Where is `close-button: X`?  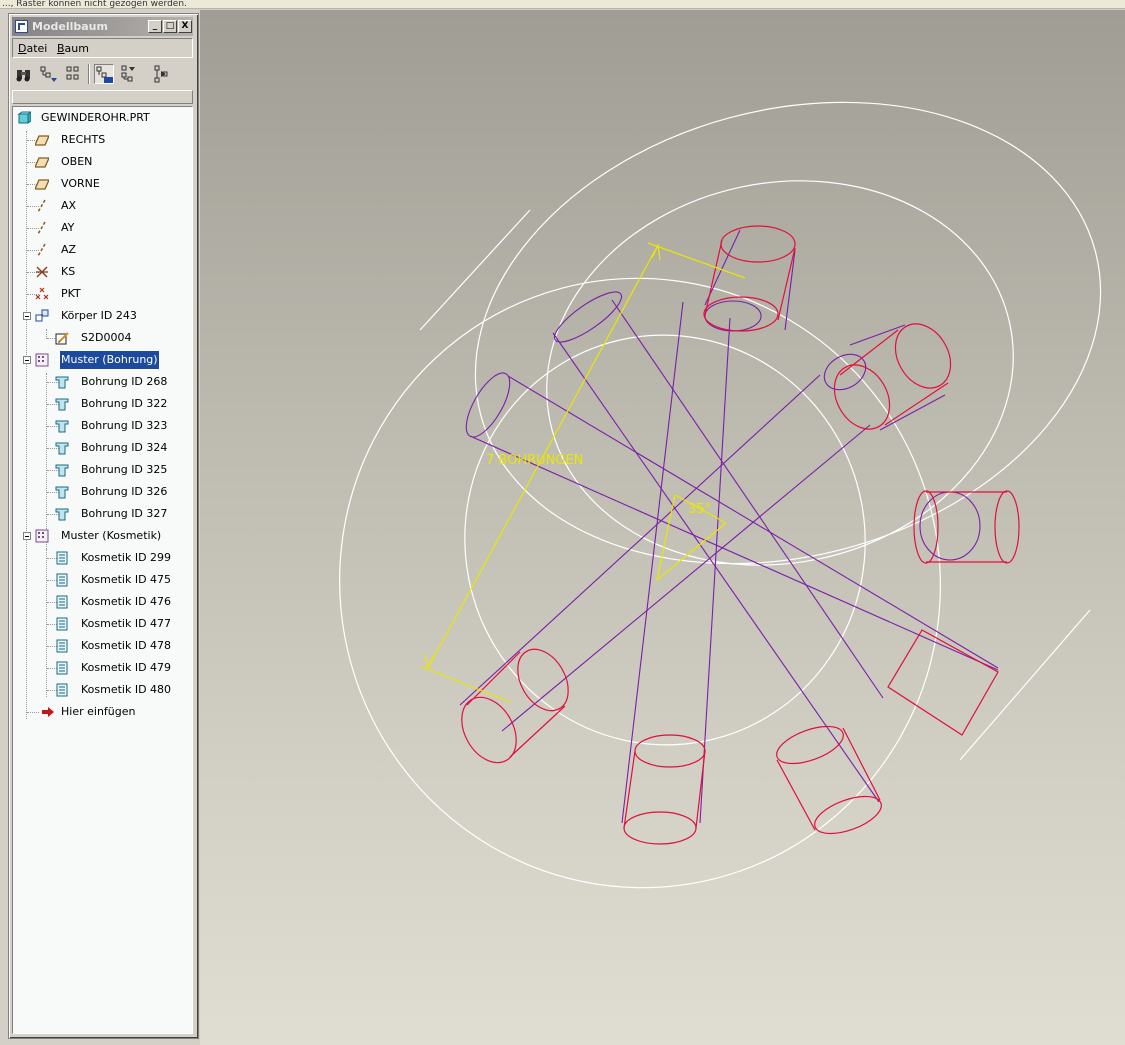
close-button: X is located at coordinates (185, 26).